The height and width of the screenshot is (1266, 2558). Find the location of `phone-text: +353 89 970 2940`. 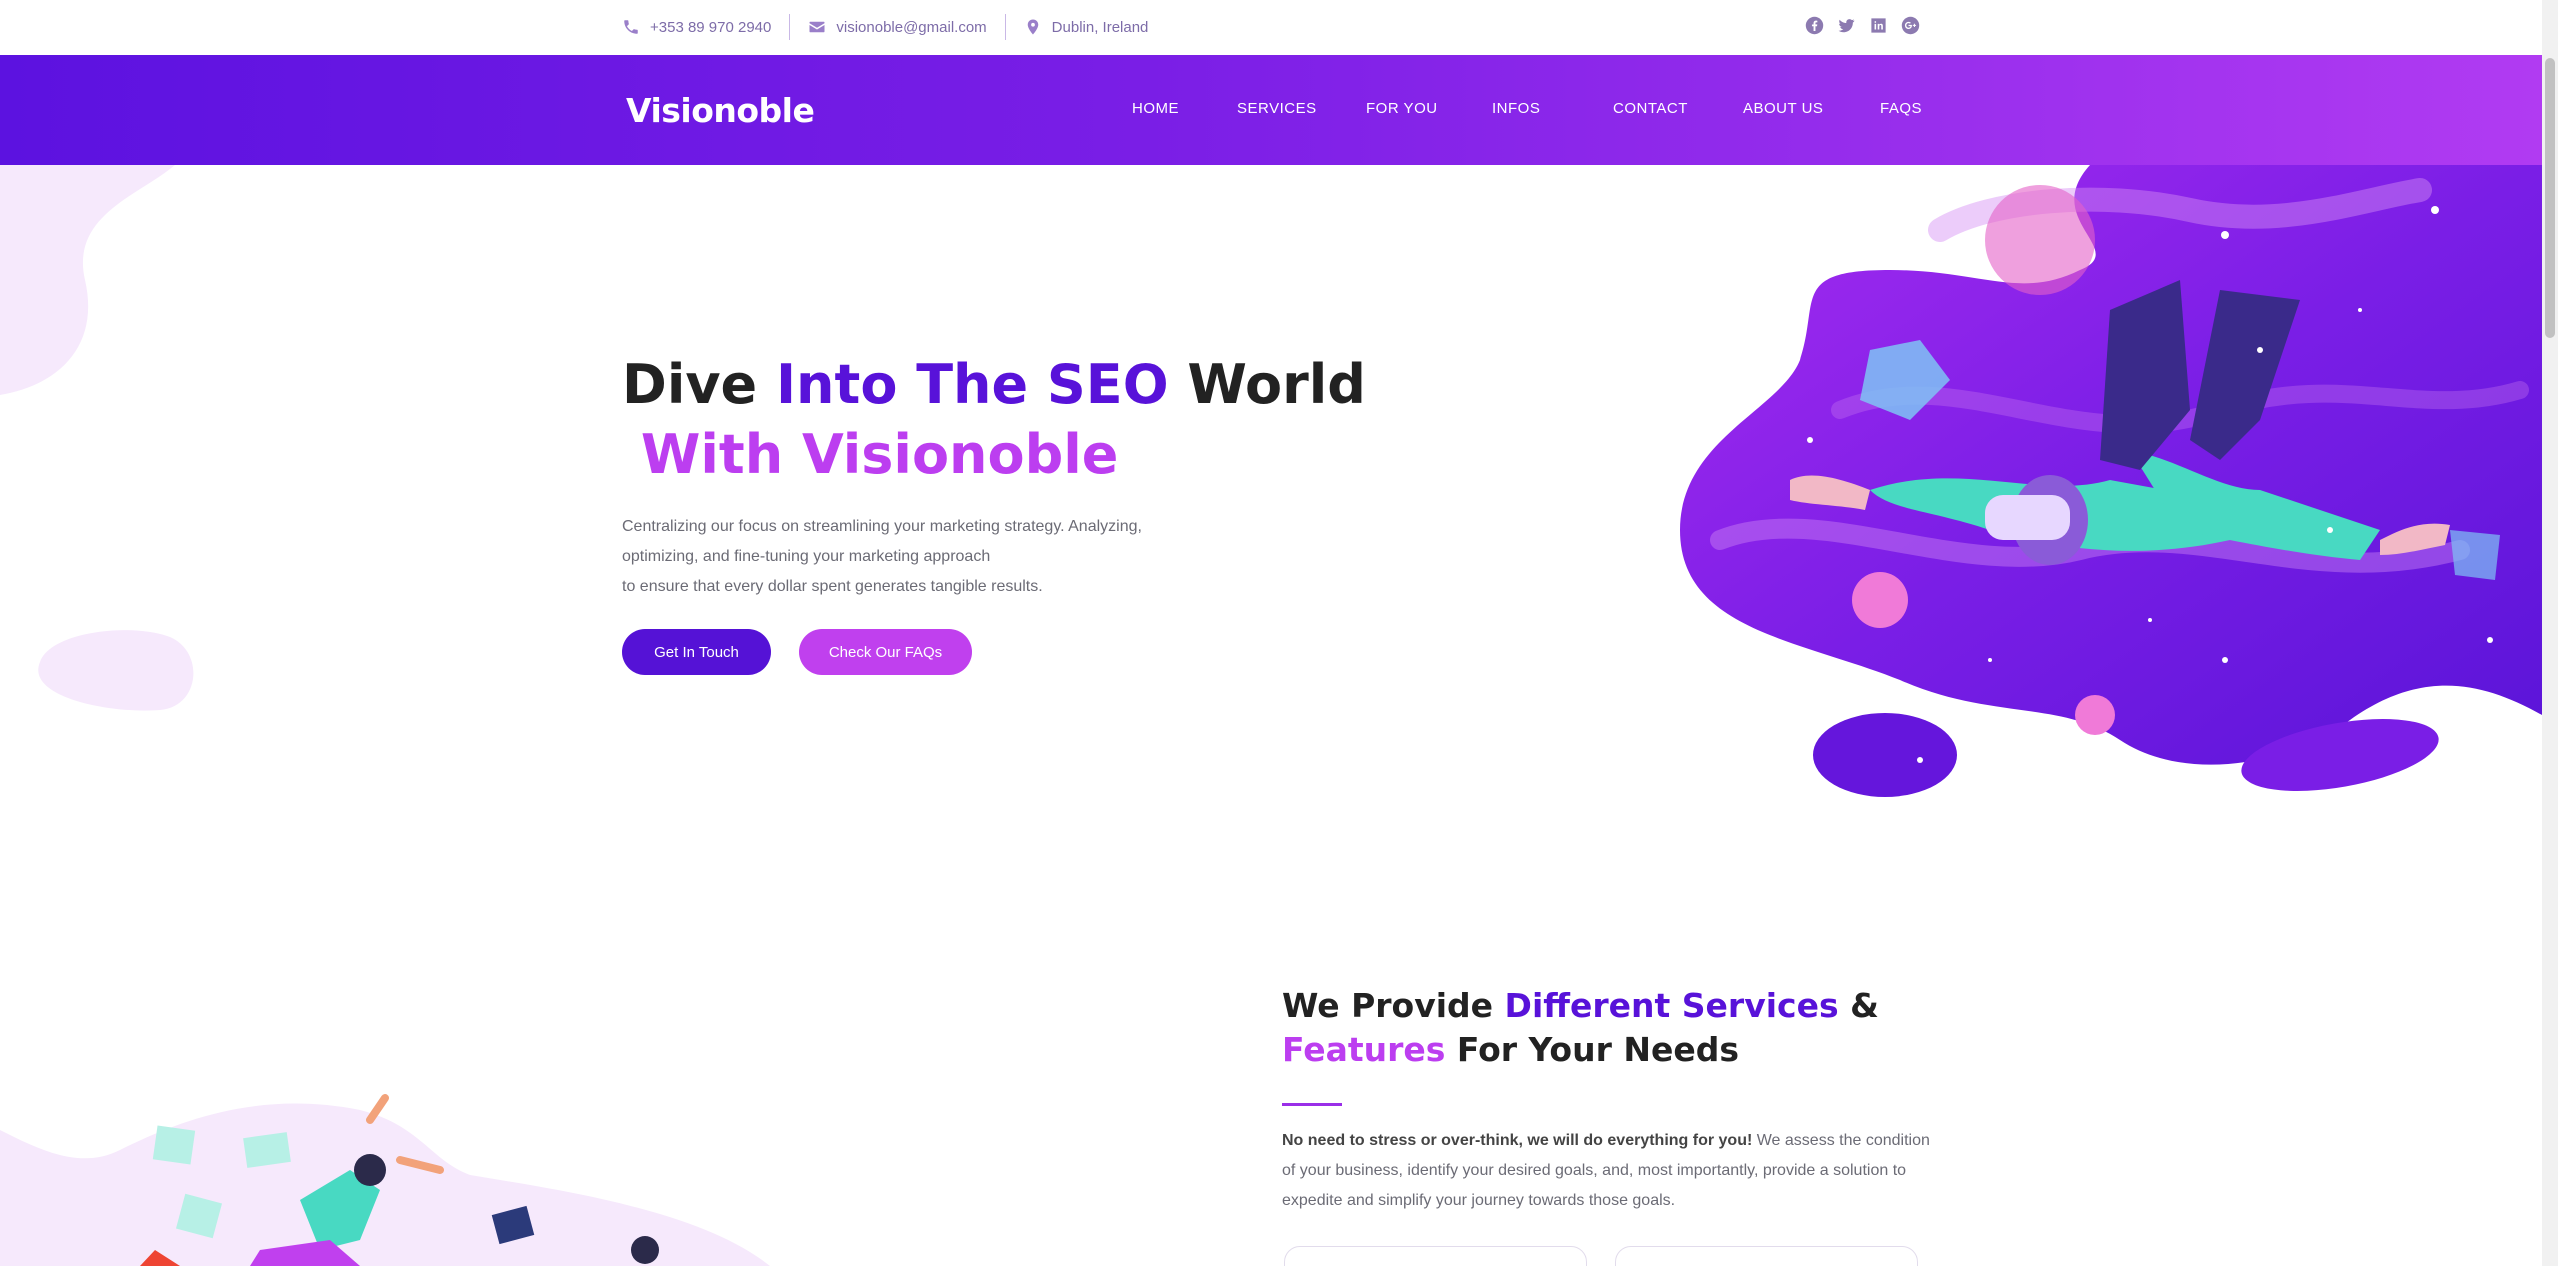

phone-text: +353 89 970 2940 is located at coordinates (711, 27).